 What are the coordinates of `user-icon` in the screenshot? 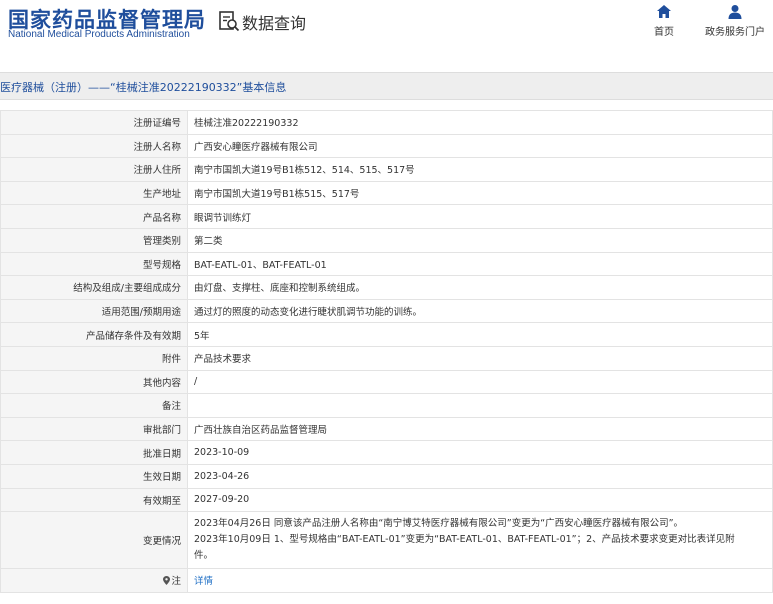 It's located at (735, 12).